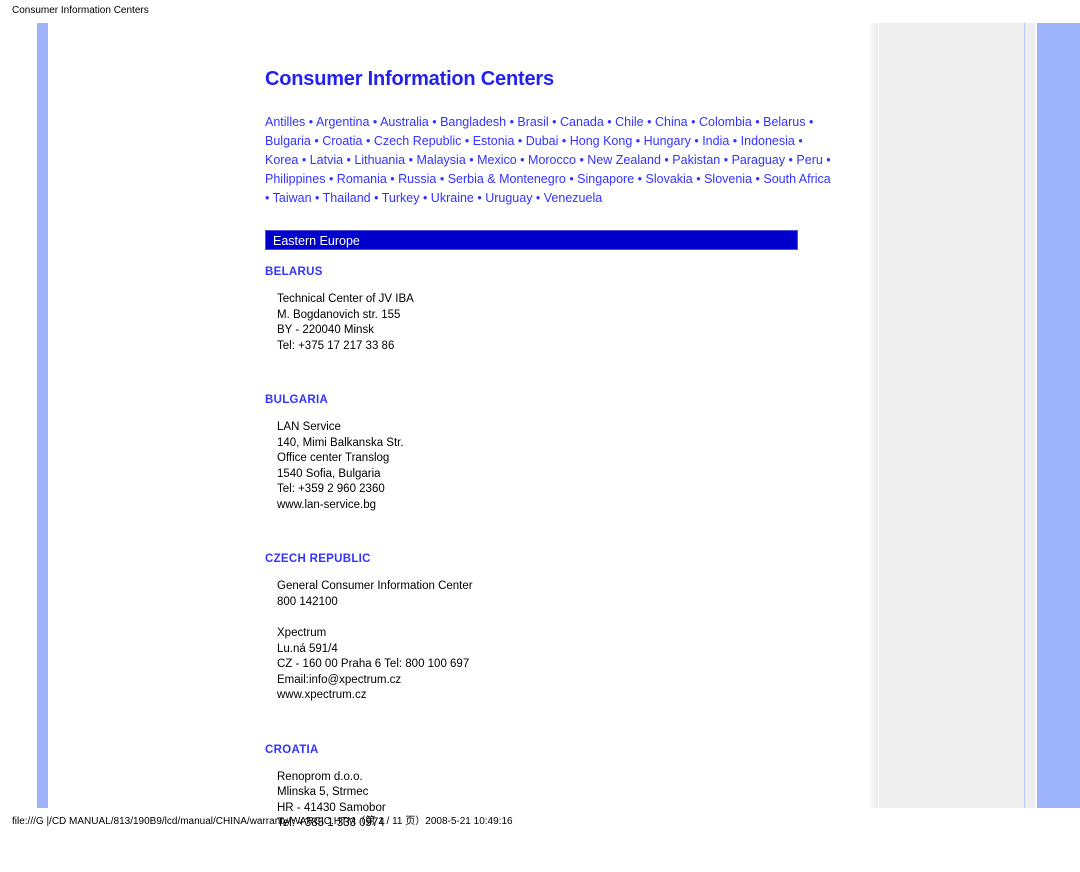  What do you see at coordinates (601, 141) in the screenshot?
I see `country-link-hong-kong: Hong Kong` at bounding box center [601, 141].